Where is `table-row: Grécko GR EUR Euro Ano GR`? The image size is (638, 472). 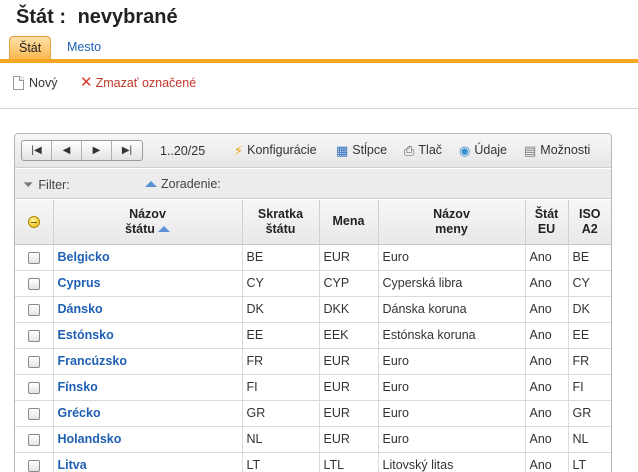 table-row: Grécko GR EUR Euro Ano GR is located at coordinates (313, 413).